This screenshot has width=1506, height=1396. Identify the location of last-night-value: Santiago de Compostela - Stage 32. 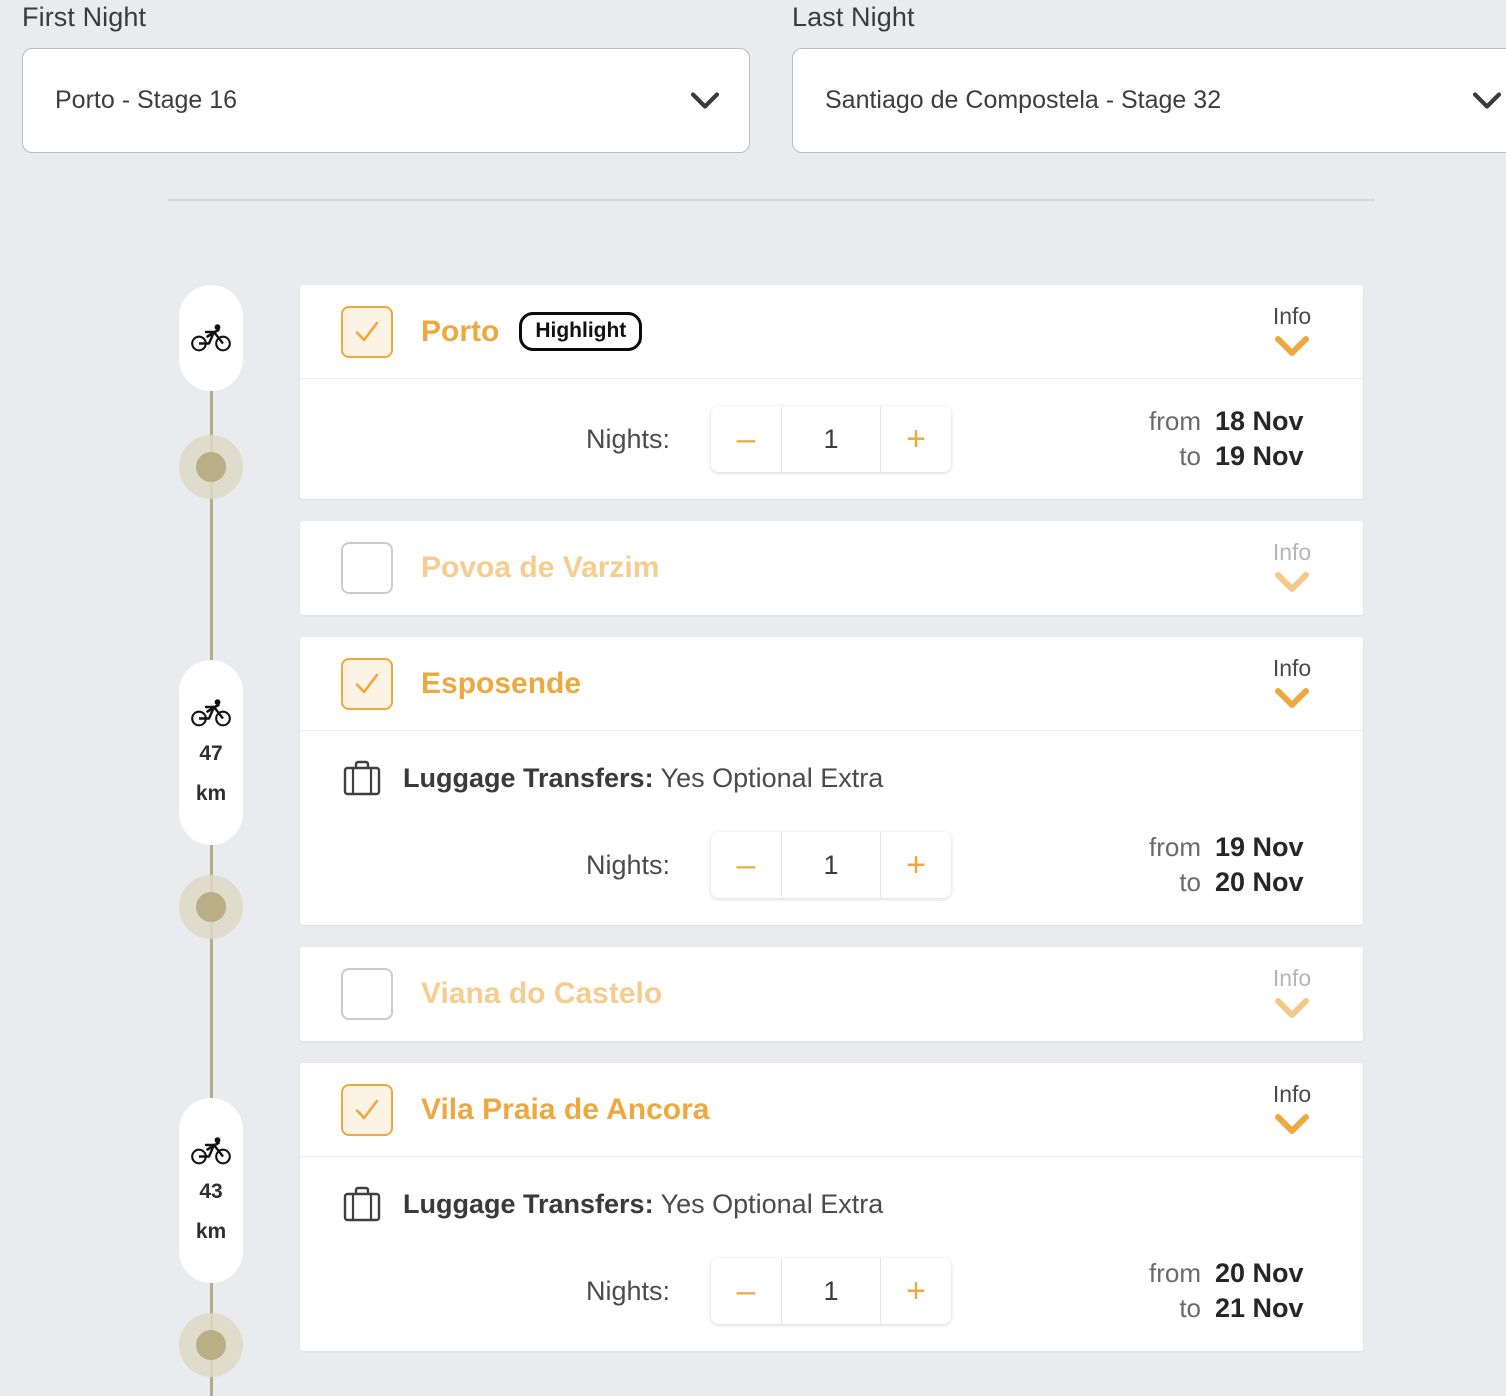
(1023, 100).